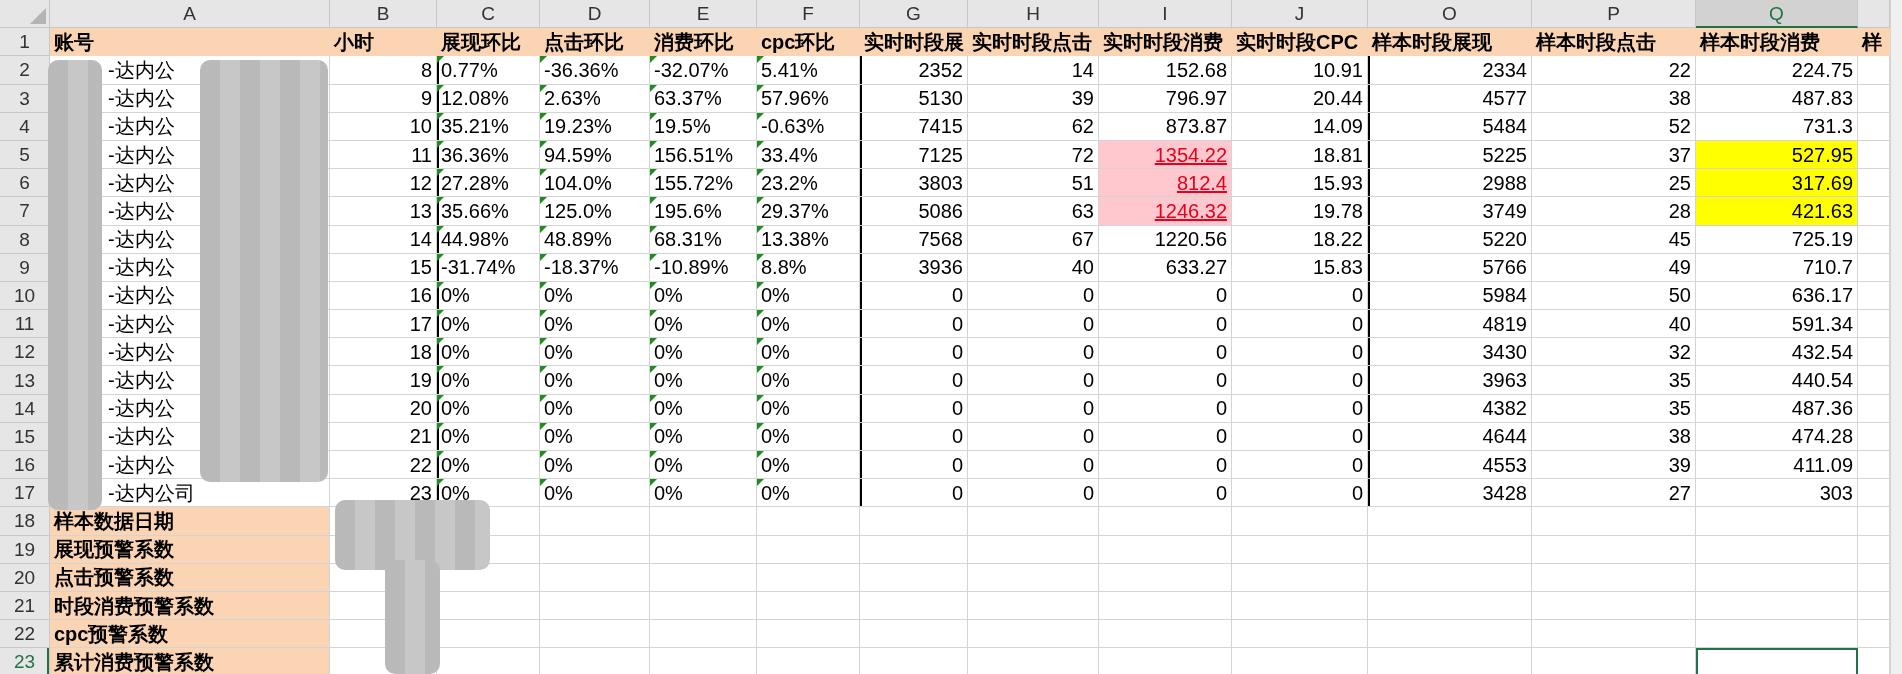 This screenshot has width=1902, height=674. I want to click on column-header: C, so click(488, 14).